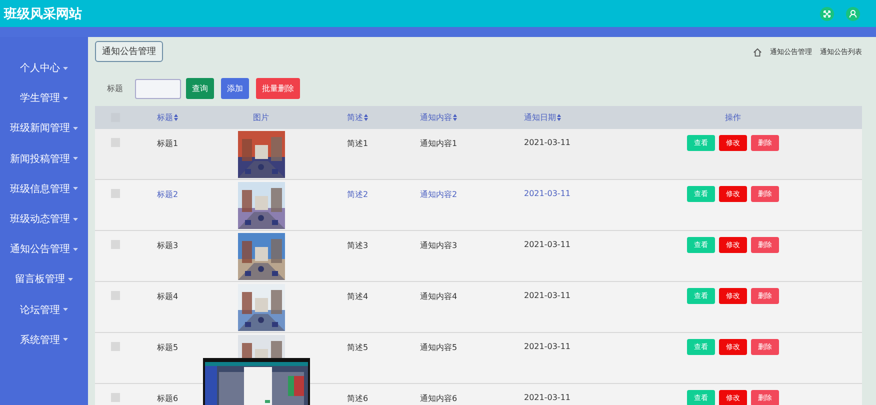 This screenshot has height=405, width=876. I want to click on search-label: 标题, so click(115, 88).